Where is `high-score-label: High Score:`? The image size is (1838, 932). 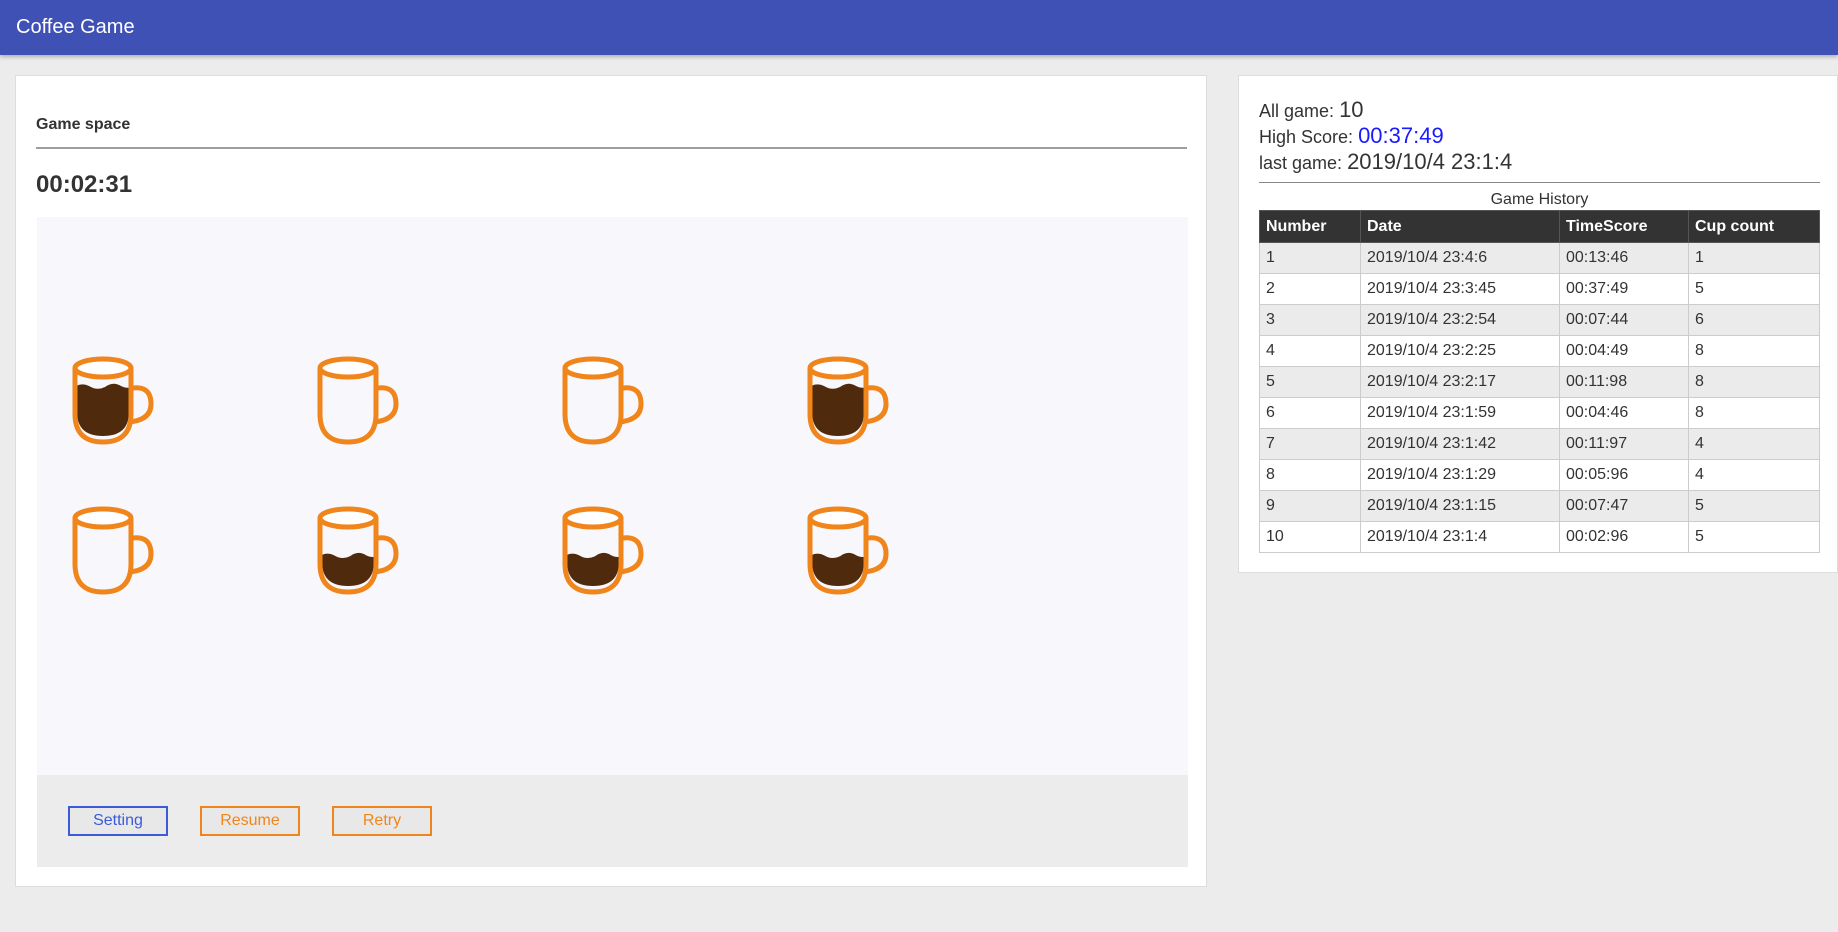
high-score-label: High Score: is located at coordinates (1306, 137).